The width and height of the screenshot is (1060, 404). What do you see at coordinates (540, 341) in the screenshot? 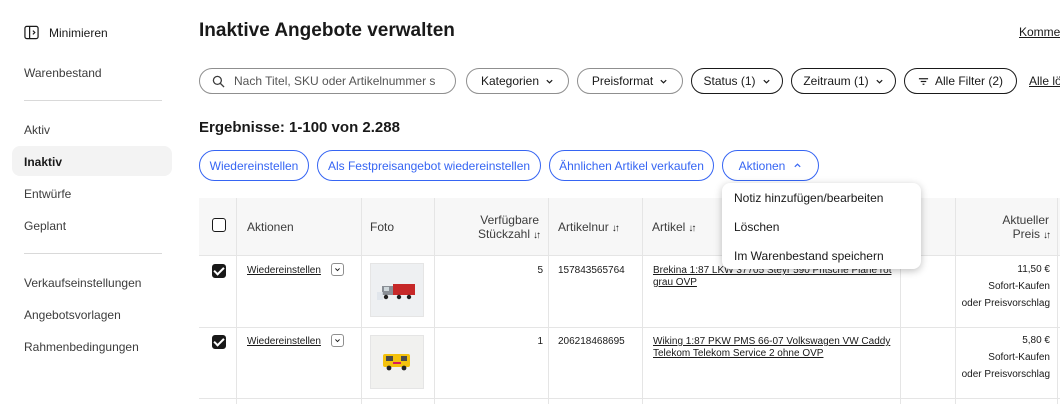
I see `row-available-qty: 1` at bounding box center [540, 341].